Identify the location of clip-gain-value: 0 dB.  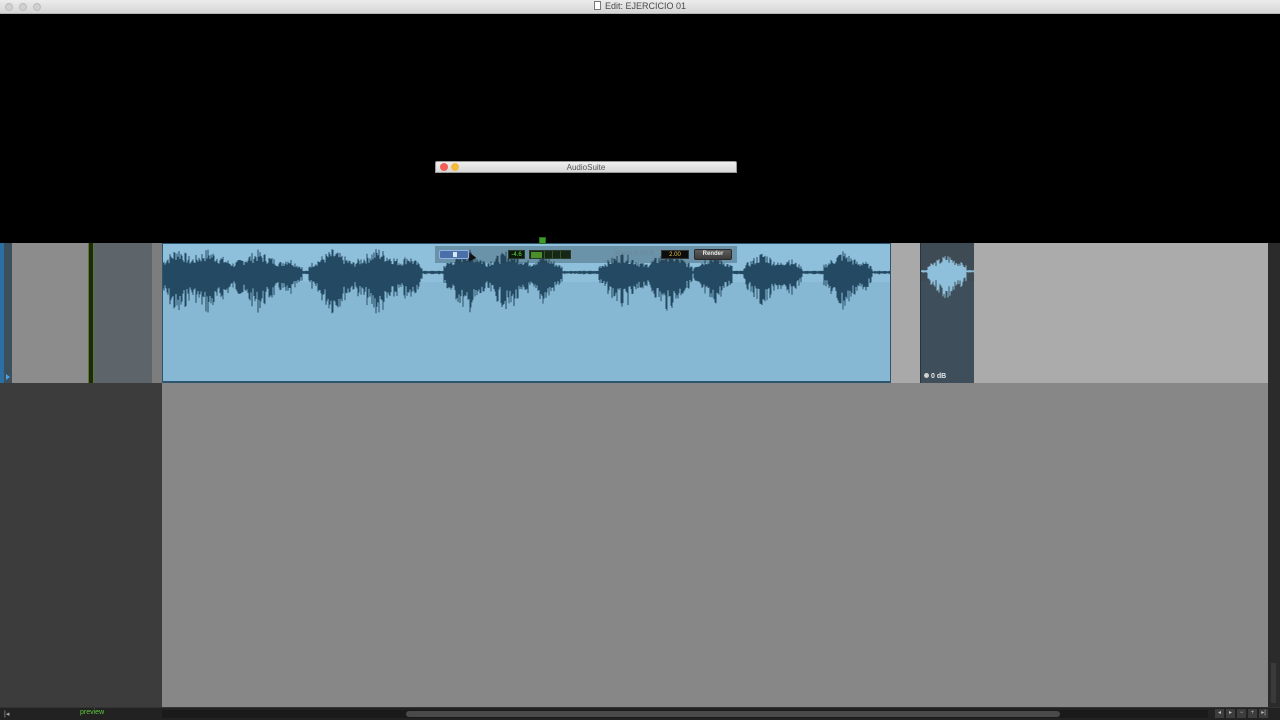
(939, 376).